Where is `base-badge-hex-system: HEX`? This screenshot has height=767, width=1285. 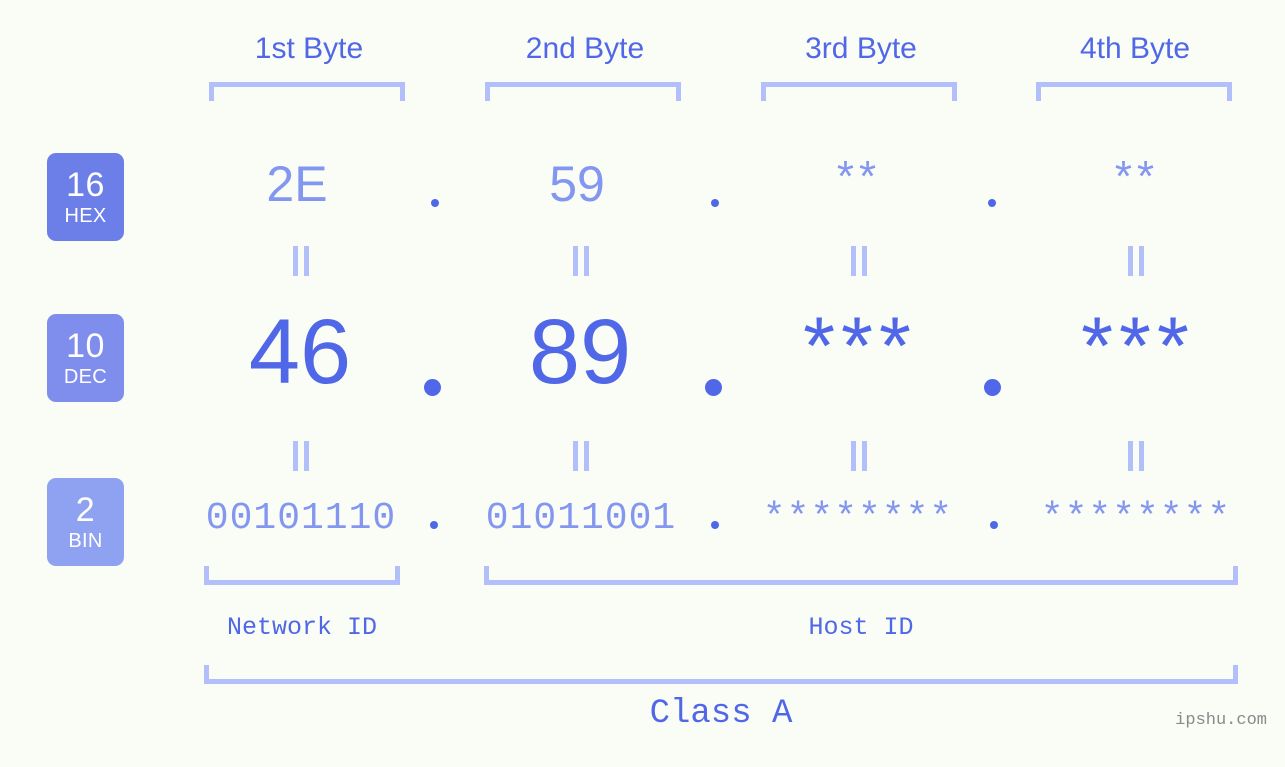 base-badge-hex-system: HEX is located at coordinates (85, 216).